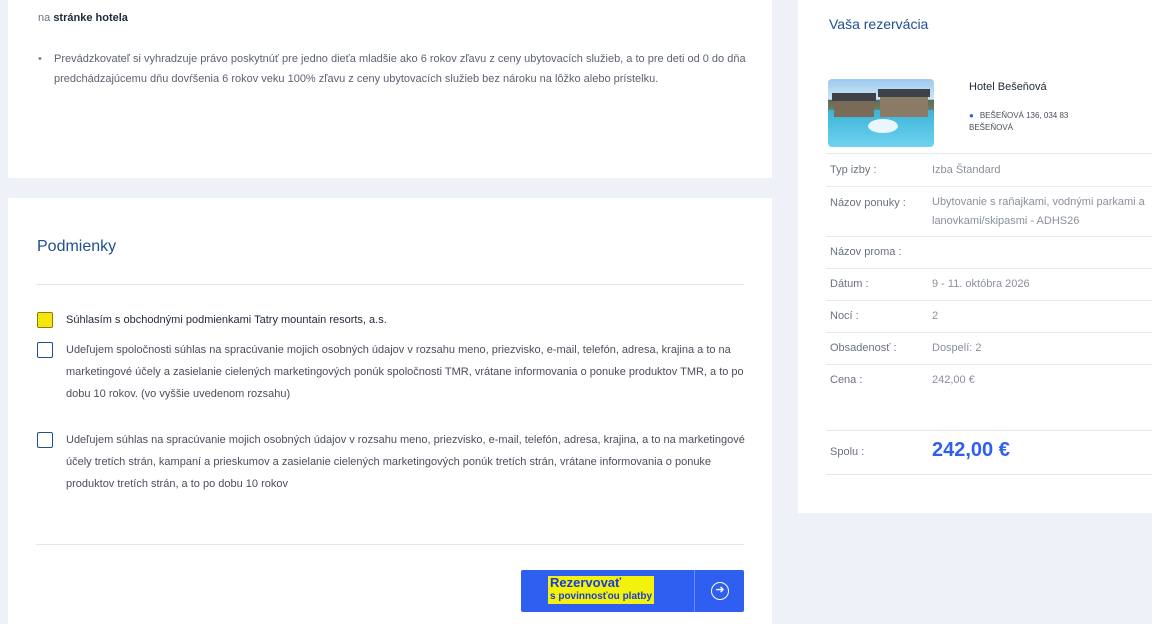 Image resolution: width=1152 pixels, height=624 pixels. I want to click on summary-key: Názov proma :, so click(866, 252).